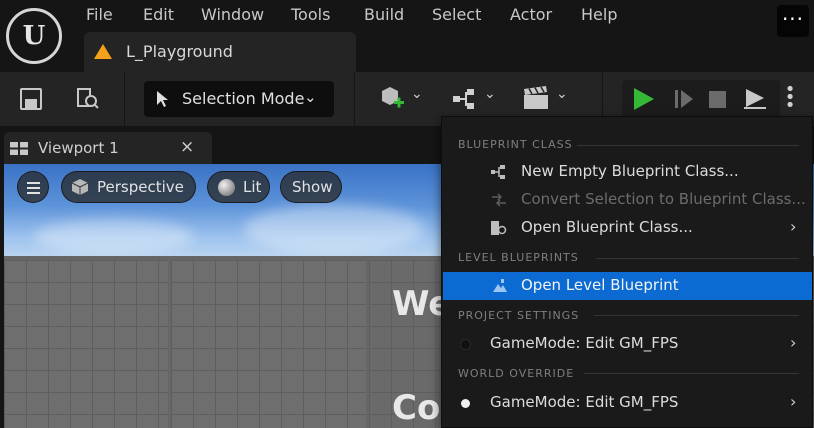 This screenshot has width=814, height=428. What do you see at coordinates (243, 98) in the screenshot?
I see `selection-mode-label: Selection Mode` at bounding box center [243, 98].